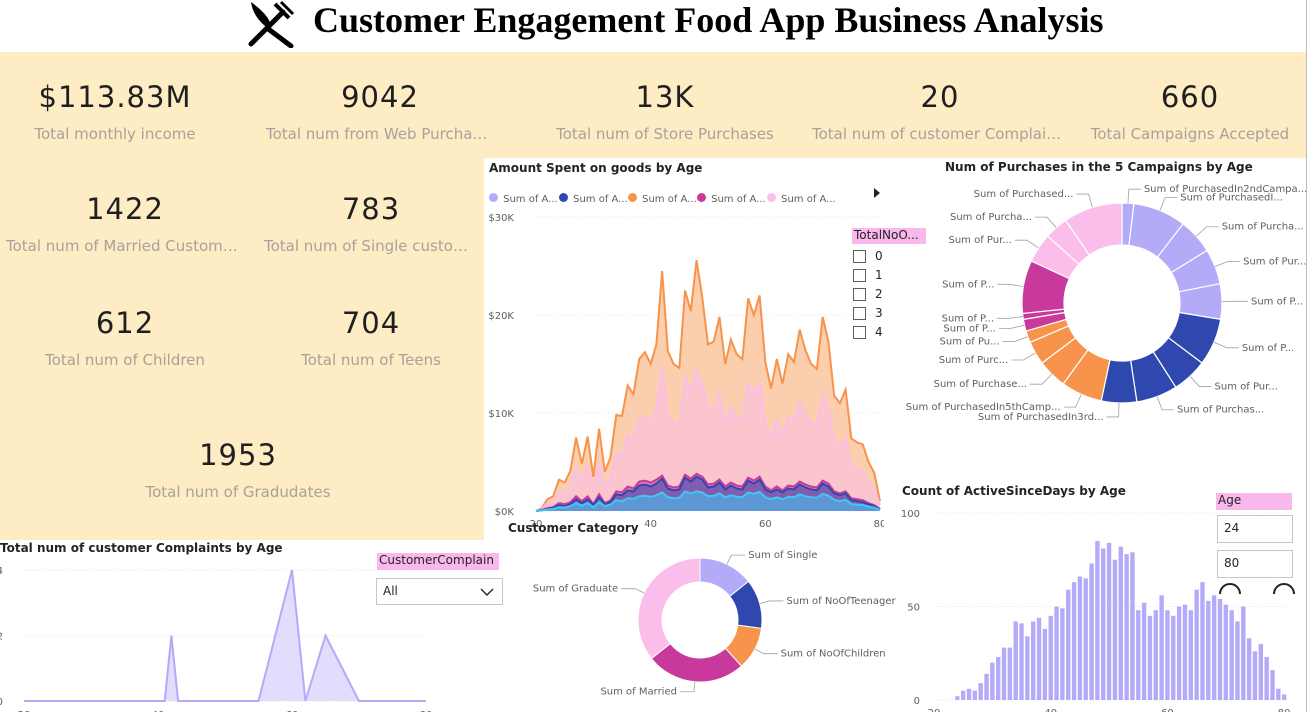 The image size is (1313, 712). I want to click on kpi-card-complaints: 20 Total num of customer Complaints, so click(940, 105).